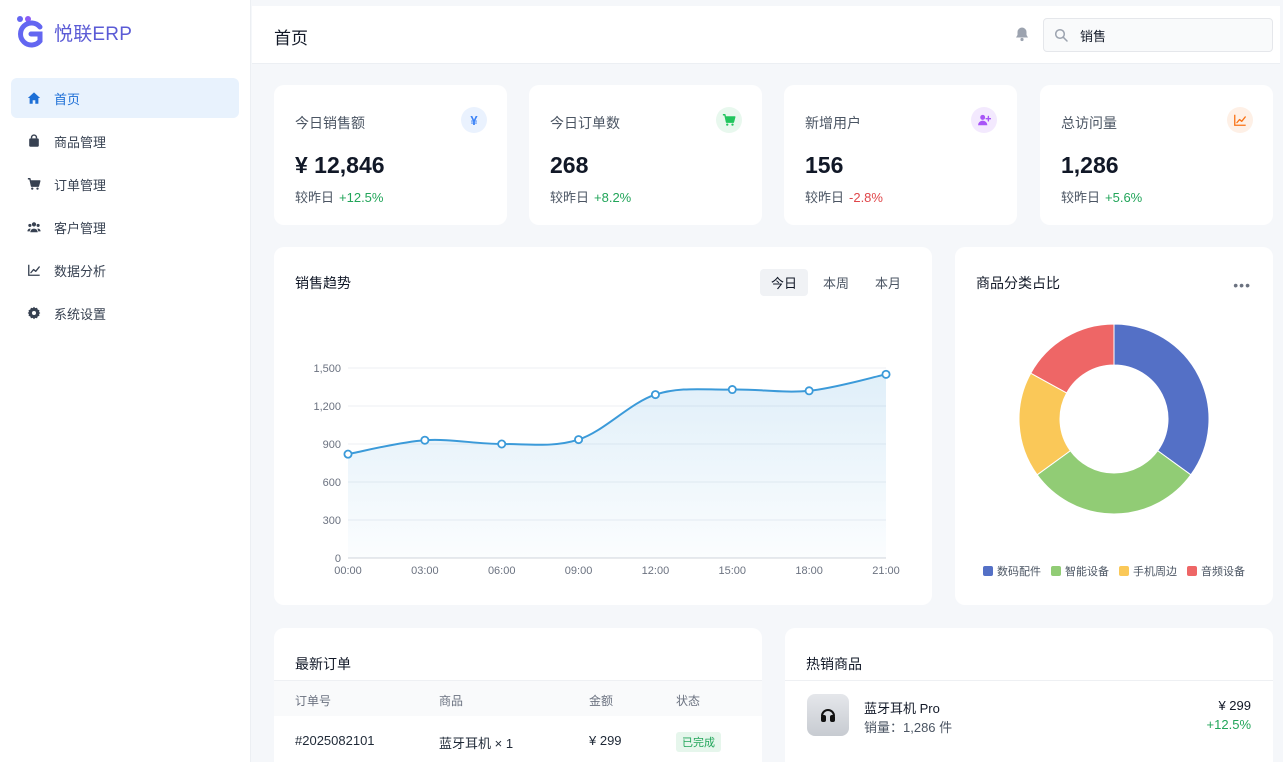  What do you see at coordinates (125, 141) in the screenshot?
I see `sidebar-item-1: 商品管理` at bounding box center [125, 141].